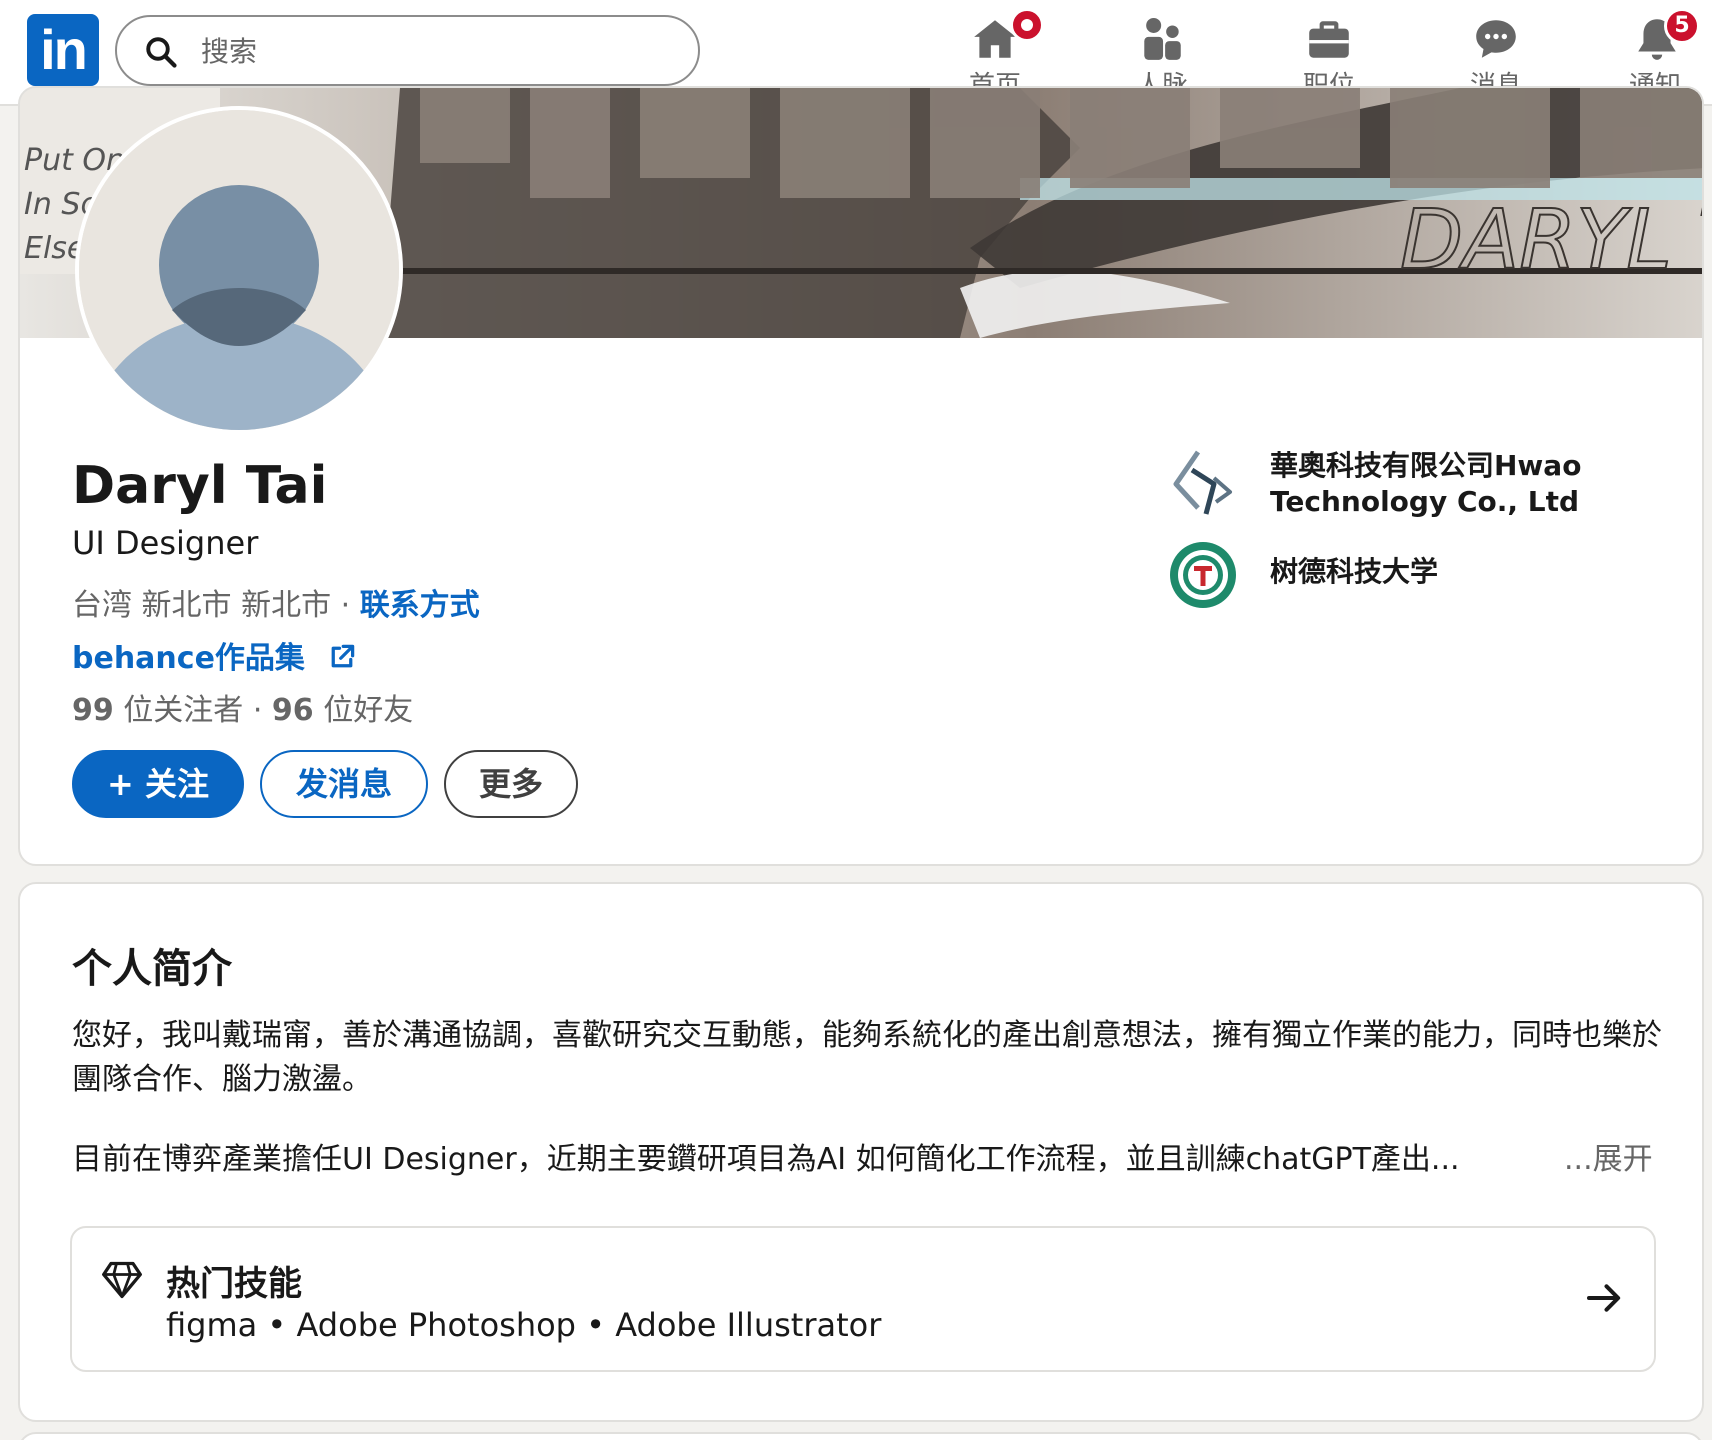 Image resolution: width=1712 pixels, height=1440 pixels. I want to click on search-input, so click(436, 51).